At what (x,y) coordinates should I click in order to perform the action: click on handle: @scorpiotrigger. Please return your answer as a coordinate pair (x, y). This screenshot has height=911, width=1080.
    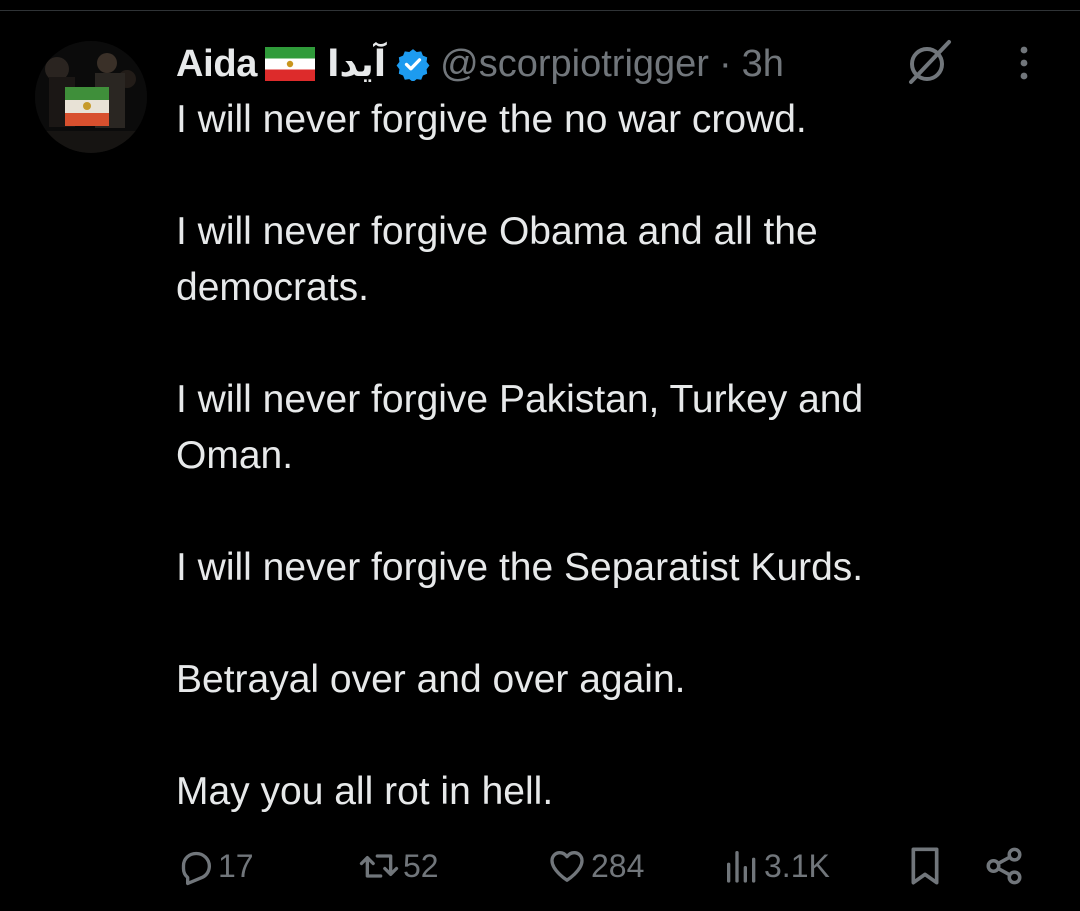
    Looking at the image, I should click on (574, 64).